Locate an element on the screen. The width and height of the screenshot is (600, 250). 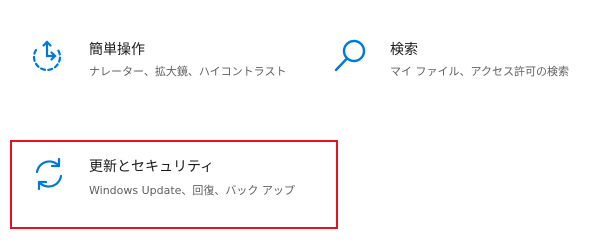
tile-description: ナレーター、拡大鏡、ハイコントラスト is located at coordinates (188, 71).